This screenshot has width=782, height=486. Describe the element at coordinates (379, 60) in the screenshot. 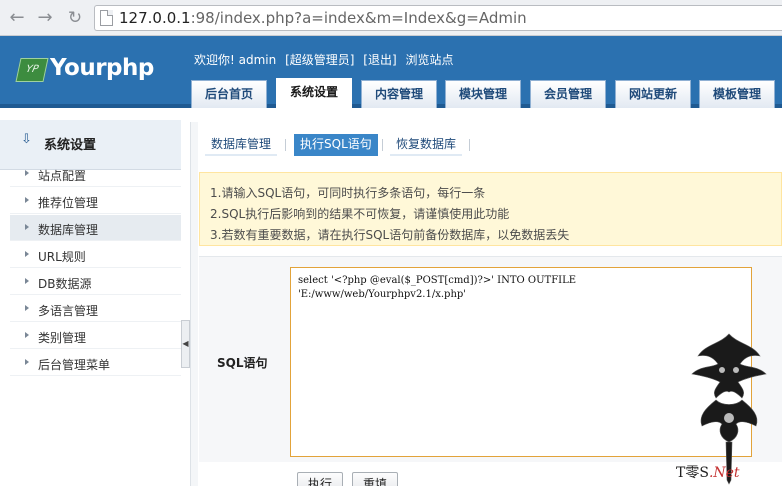

I see `logout-link: [退出]` at that location.